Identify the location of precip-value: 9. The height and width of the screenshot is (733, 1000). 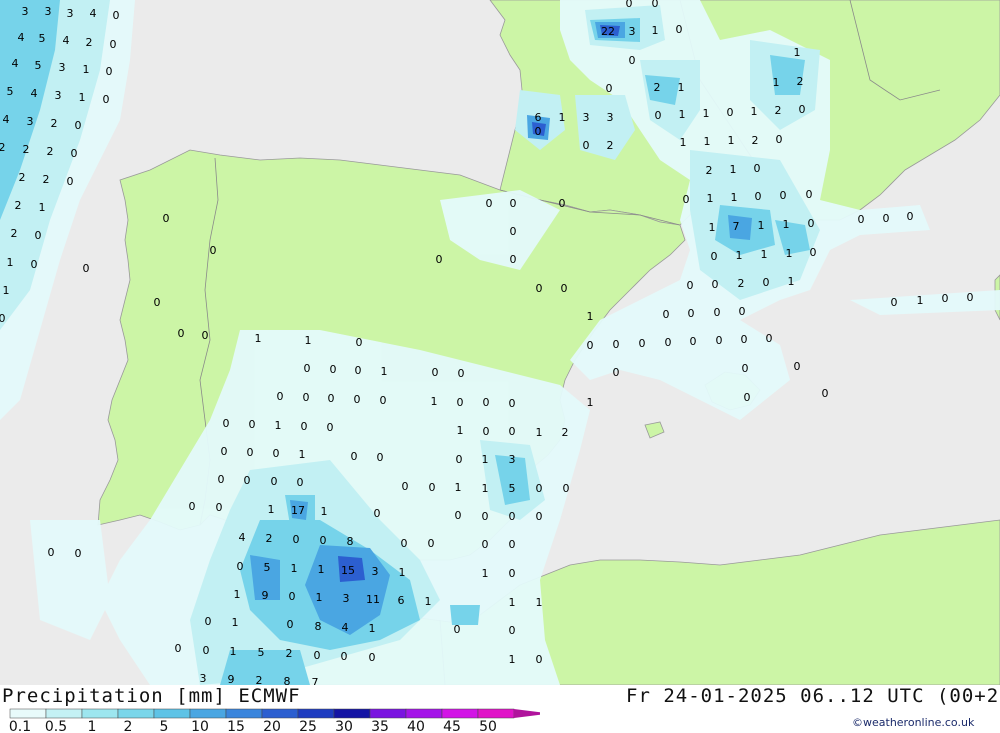
(231, 679).